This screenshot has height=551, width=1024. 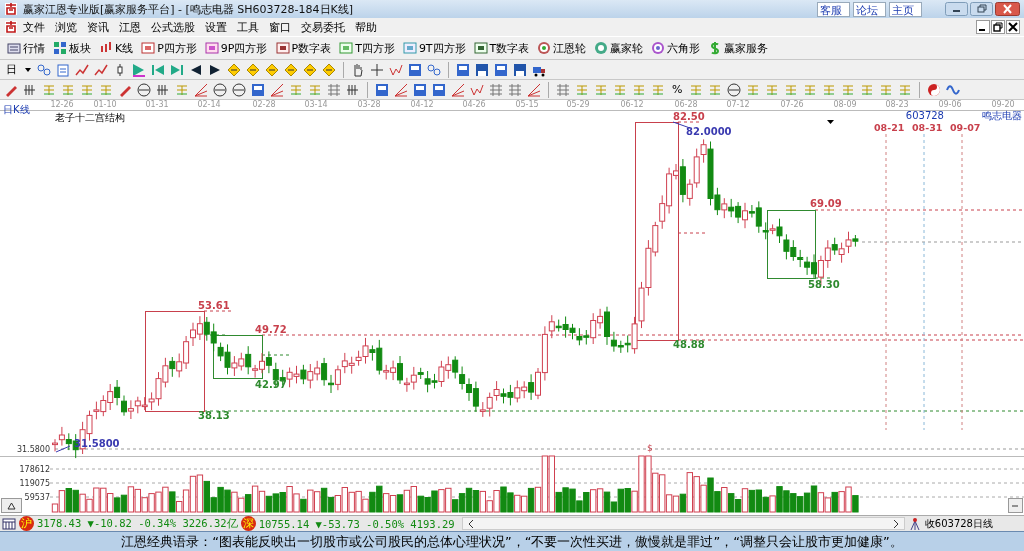 I want to click on toolbar-button: 六角形, so click(x=676, y=48).